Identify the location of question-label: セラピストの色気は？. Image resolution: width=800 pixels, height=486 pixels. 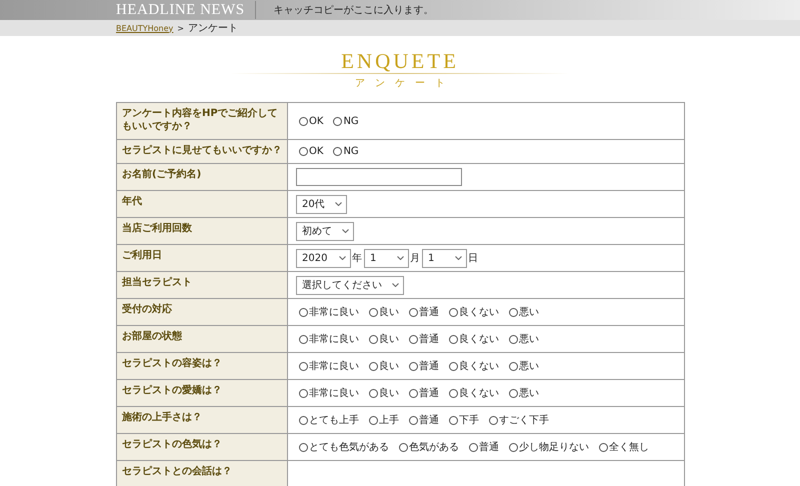
(202, 447).